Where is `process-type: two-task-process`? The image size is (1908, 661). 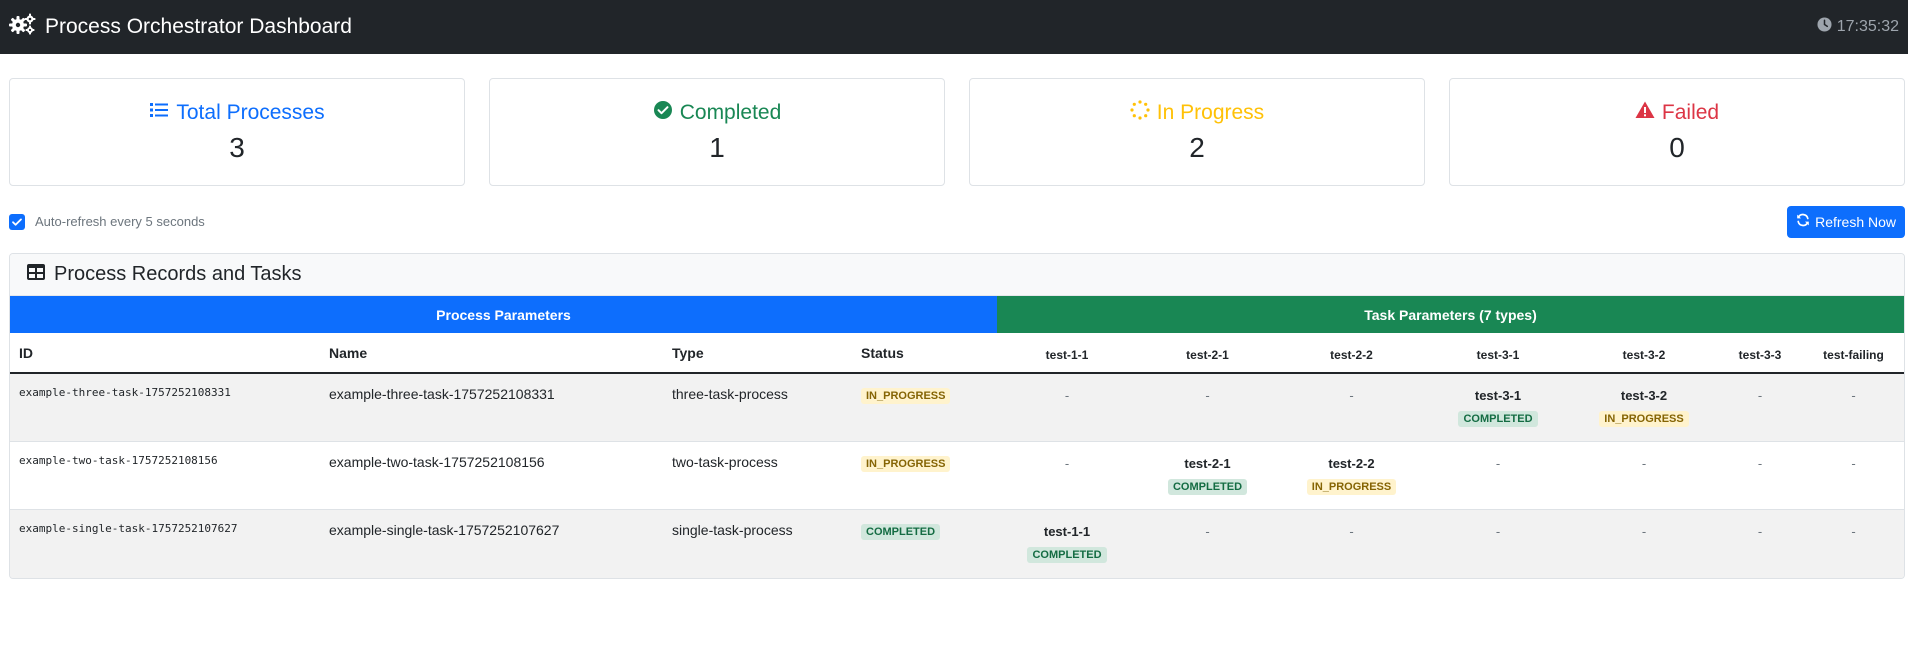 process-type: two-task-process is located at coordinates (725, 462).